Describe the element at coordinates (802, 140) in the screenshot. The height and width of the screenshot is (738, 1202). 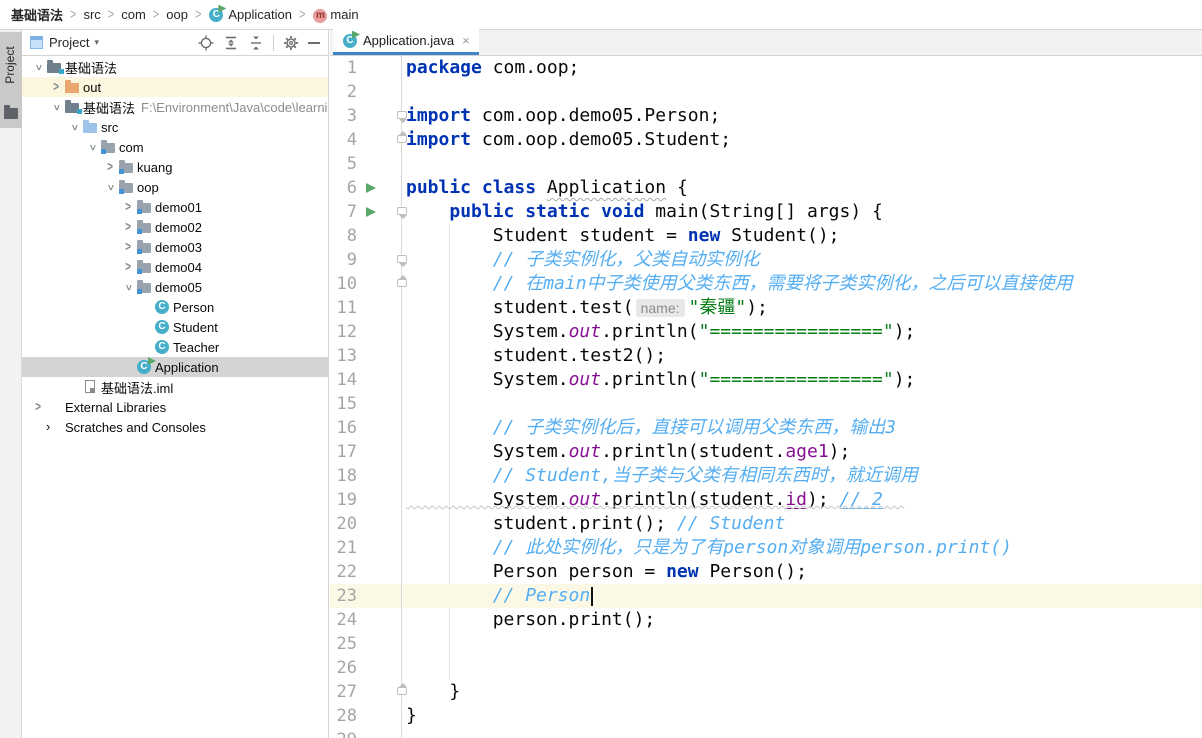
I see `code-line: import com.oop.demo05.Student;` at that location.